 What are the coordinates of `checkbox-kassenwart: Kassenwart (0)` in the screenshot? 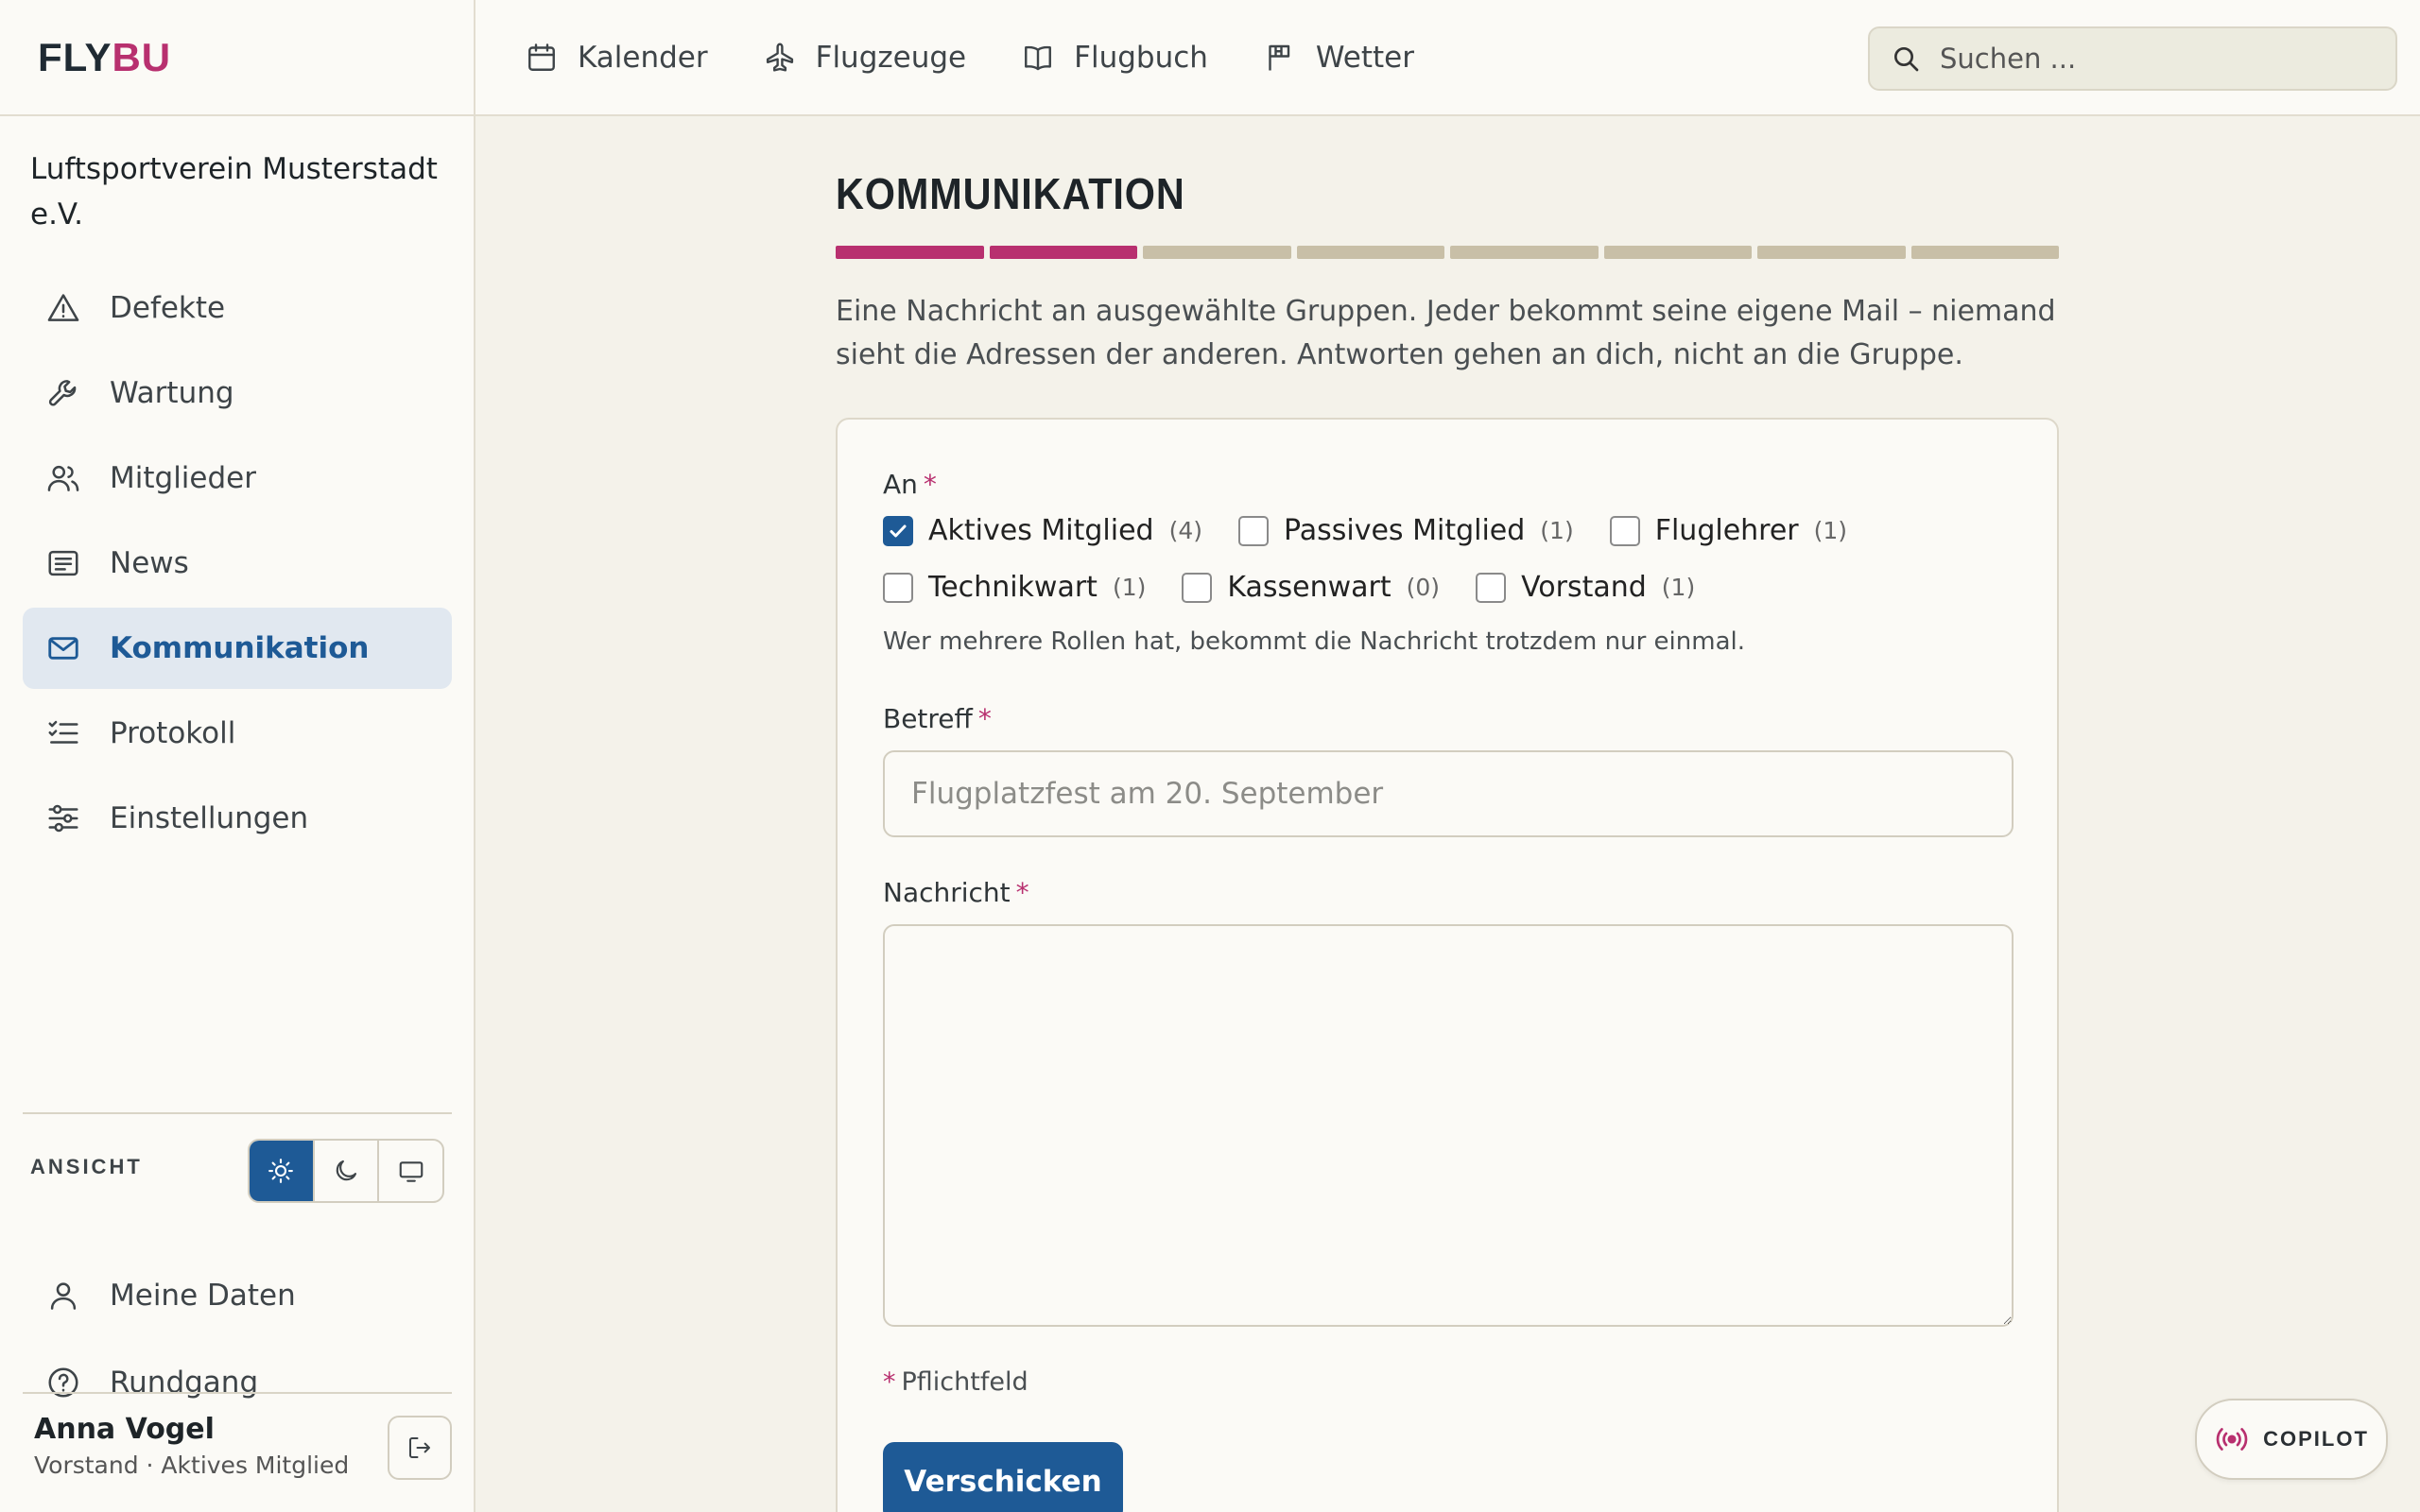 It's located at (1311, 587).